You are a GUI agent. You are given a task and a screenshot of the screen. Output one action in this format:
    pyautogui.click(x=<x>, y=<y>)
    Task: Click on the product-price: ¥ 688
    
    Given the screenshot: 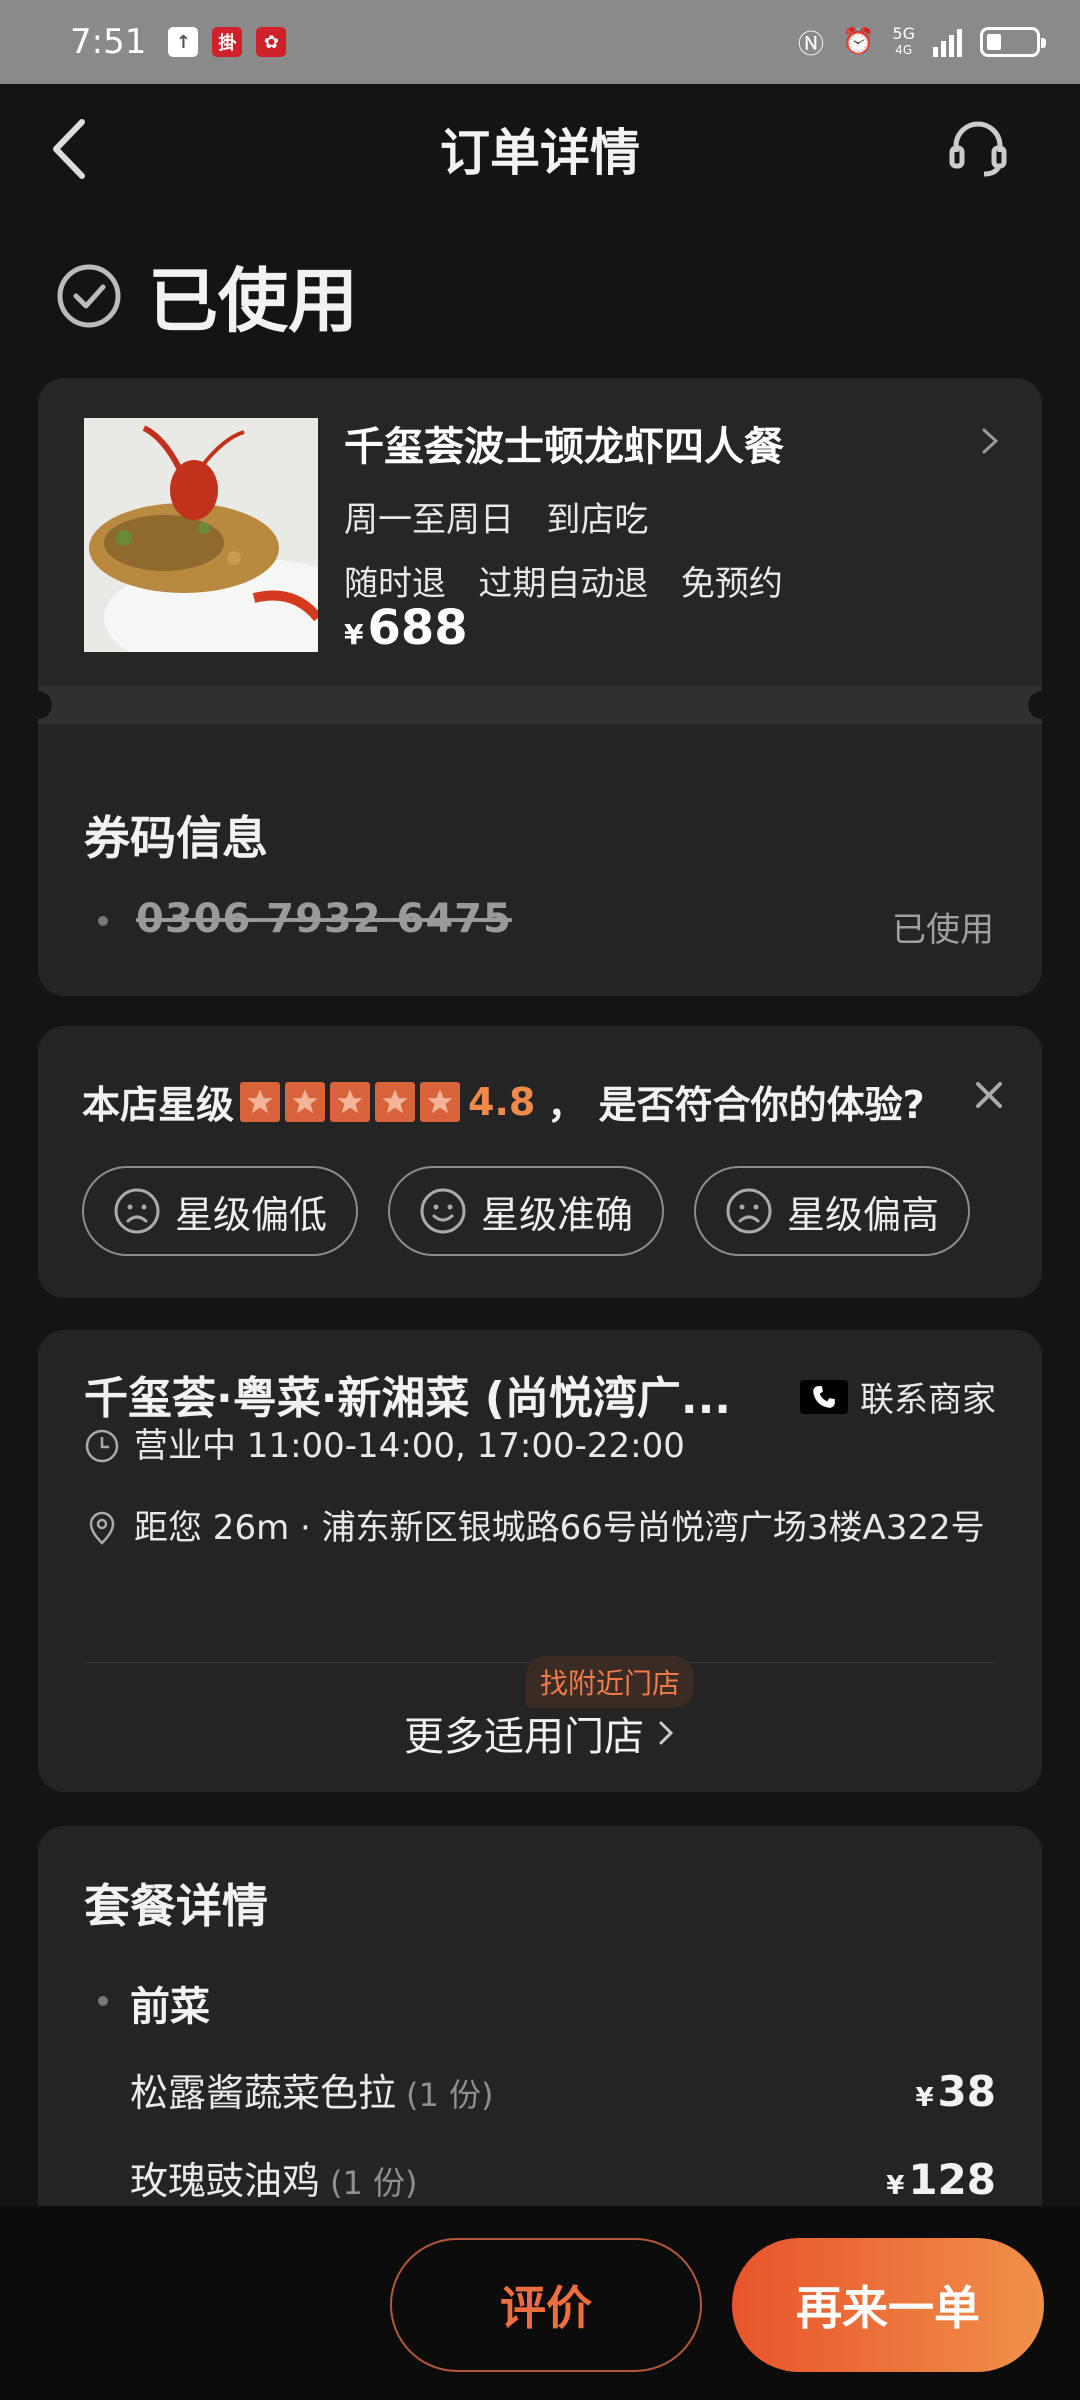 What is the action you would take?
    pyautogui.click(x=406, y=628)
    